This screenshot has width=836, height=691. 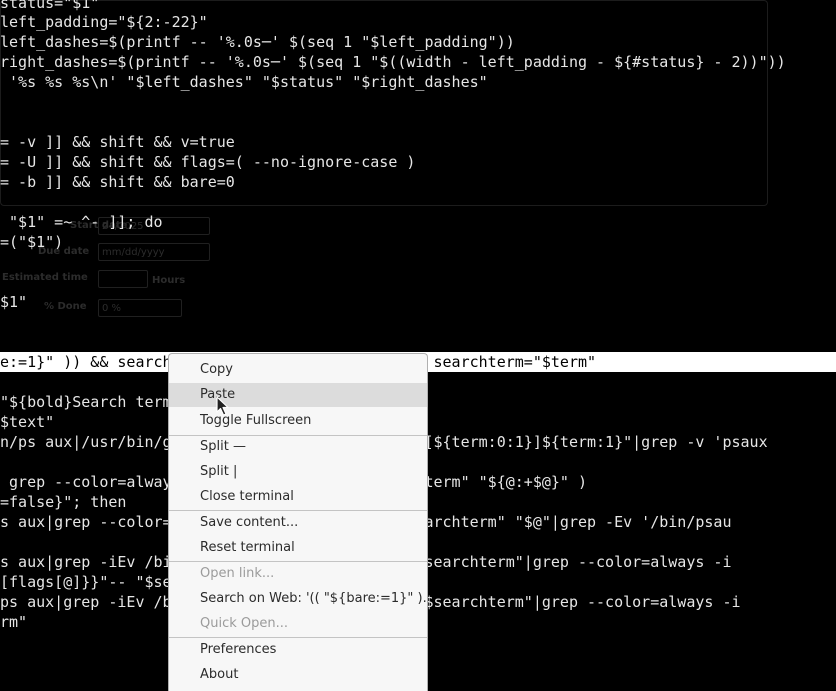 I want to click on terminal-line: = -v ]] && shift && v=true, so click(x=117, y=142).